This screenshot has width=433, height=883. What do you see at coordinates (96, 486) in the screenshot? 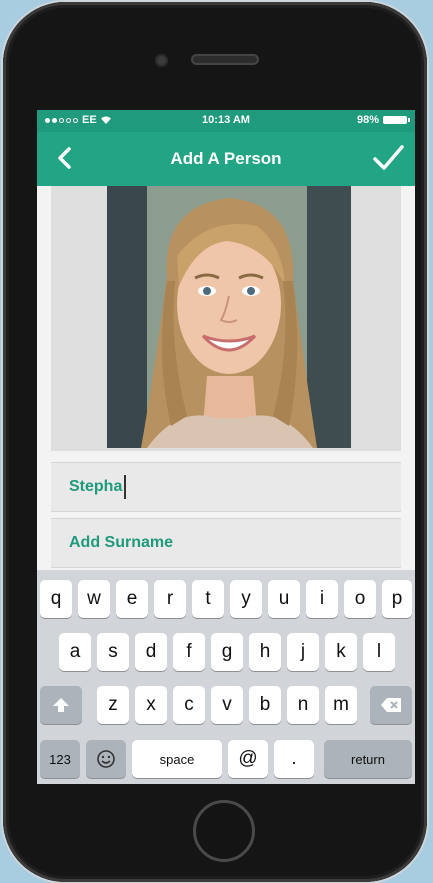
I see `first-name-value: Stepha` at bounding box center [96, 486].